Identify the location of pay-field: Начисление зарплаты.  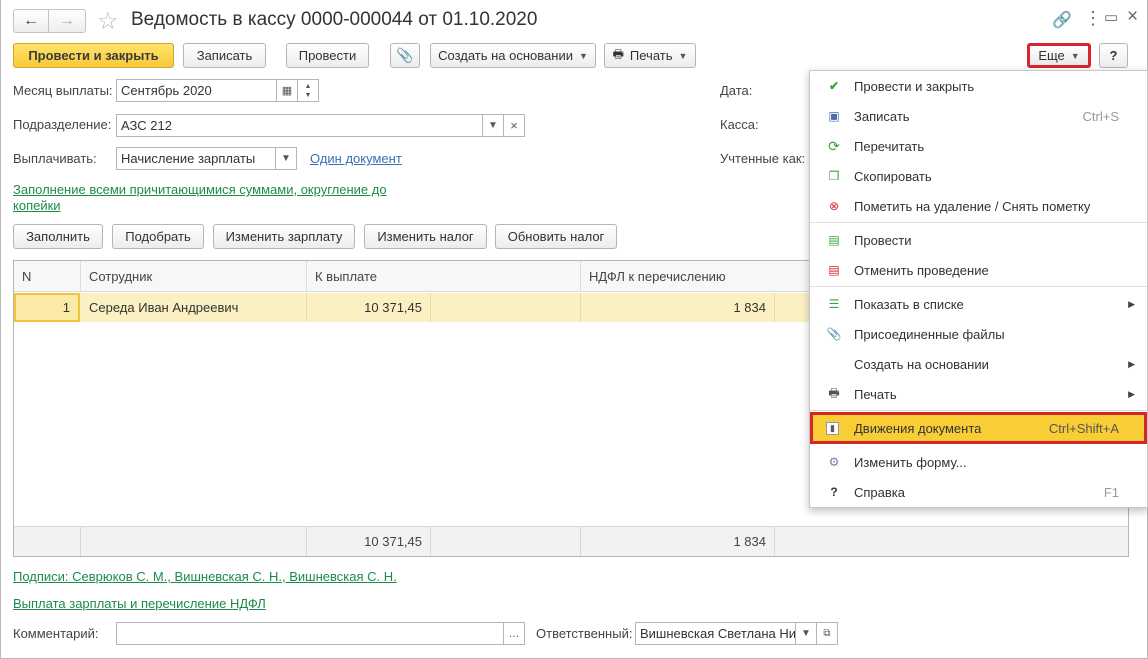
(196, 158).